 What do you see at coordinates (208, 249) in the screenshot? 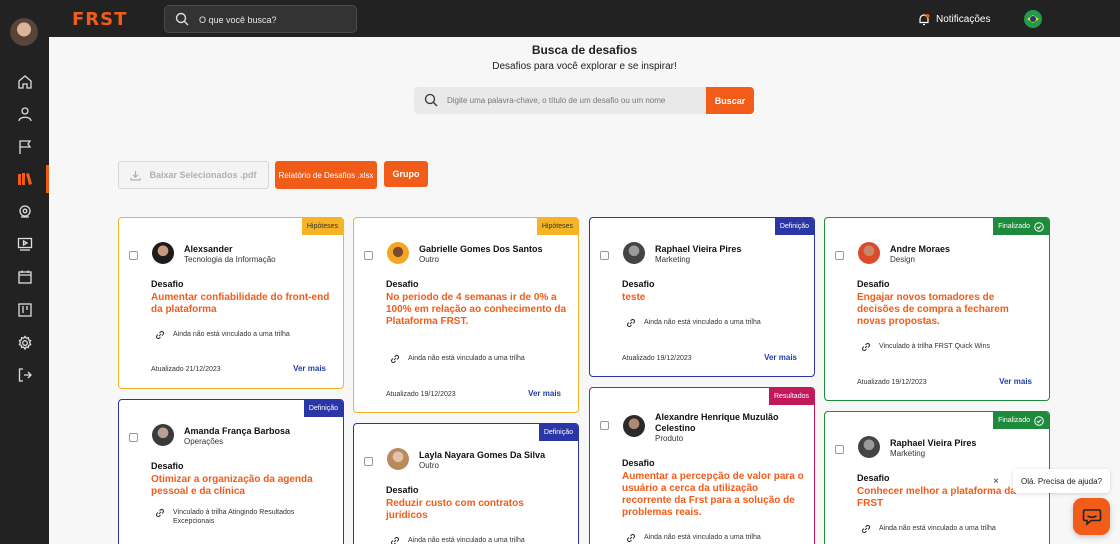
I see `user-name: Alexsander` at bounding box center [208, 249].